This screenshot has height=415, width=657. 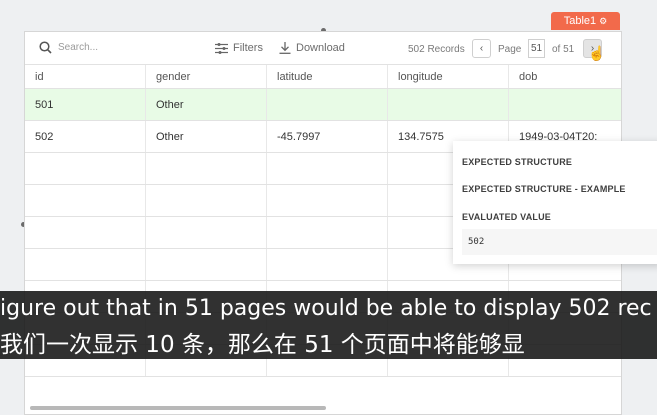 I want to click on column-header-longitude: longitude, so click(x=448, y=76).